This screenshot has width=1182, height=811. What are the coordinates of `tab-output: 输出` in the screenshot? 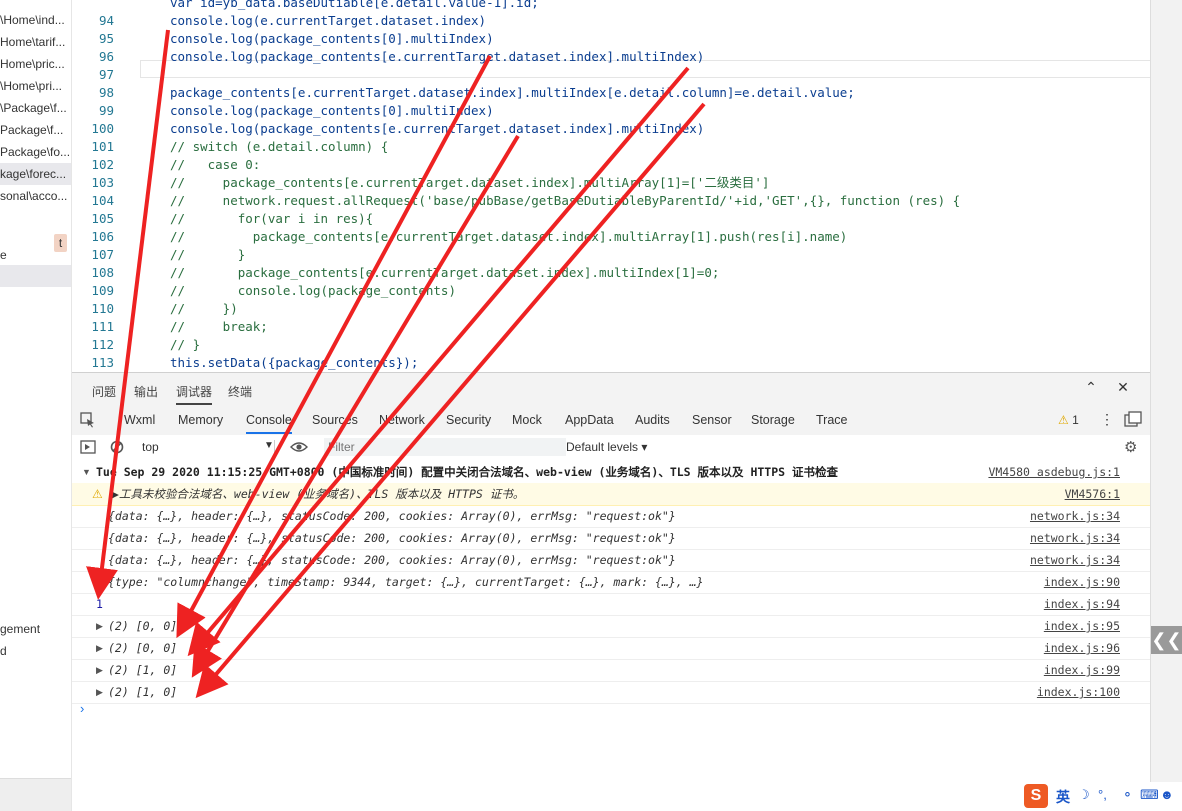 It's located at (146, 391).